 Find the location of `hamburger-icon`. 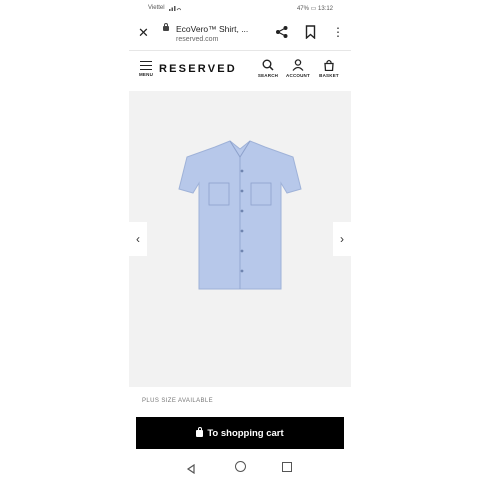

hamburger-icon is located at coordinates (146, 65).